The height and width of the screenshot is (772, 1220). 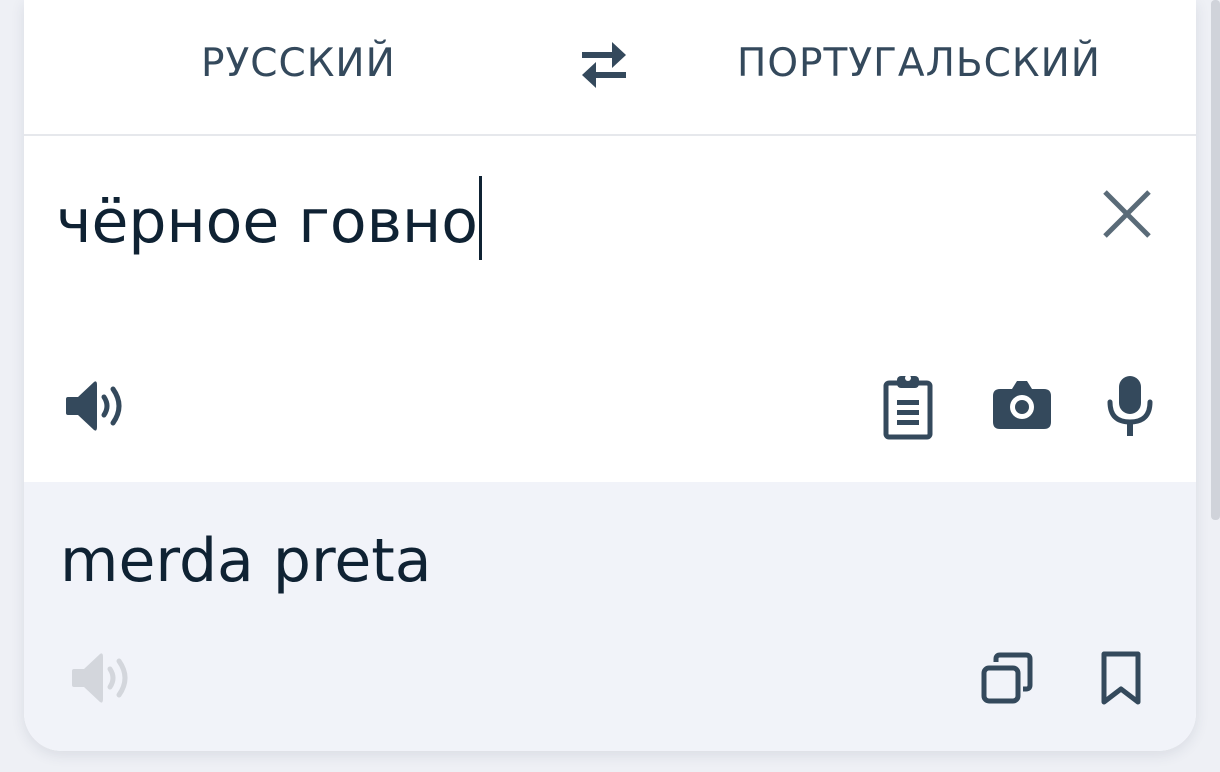 I want to click on swap-arrows-icon, so click(x=604, y=65).